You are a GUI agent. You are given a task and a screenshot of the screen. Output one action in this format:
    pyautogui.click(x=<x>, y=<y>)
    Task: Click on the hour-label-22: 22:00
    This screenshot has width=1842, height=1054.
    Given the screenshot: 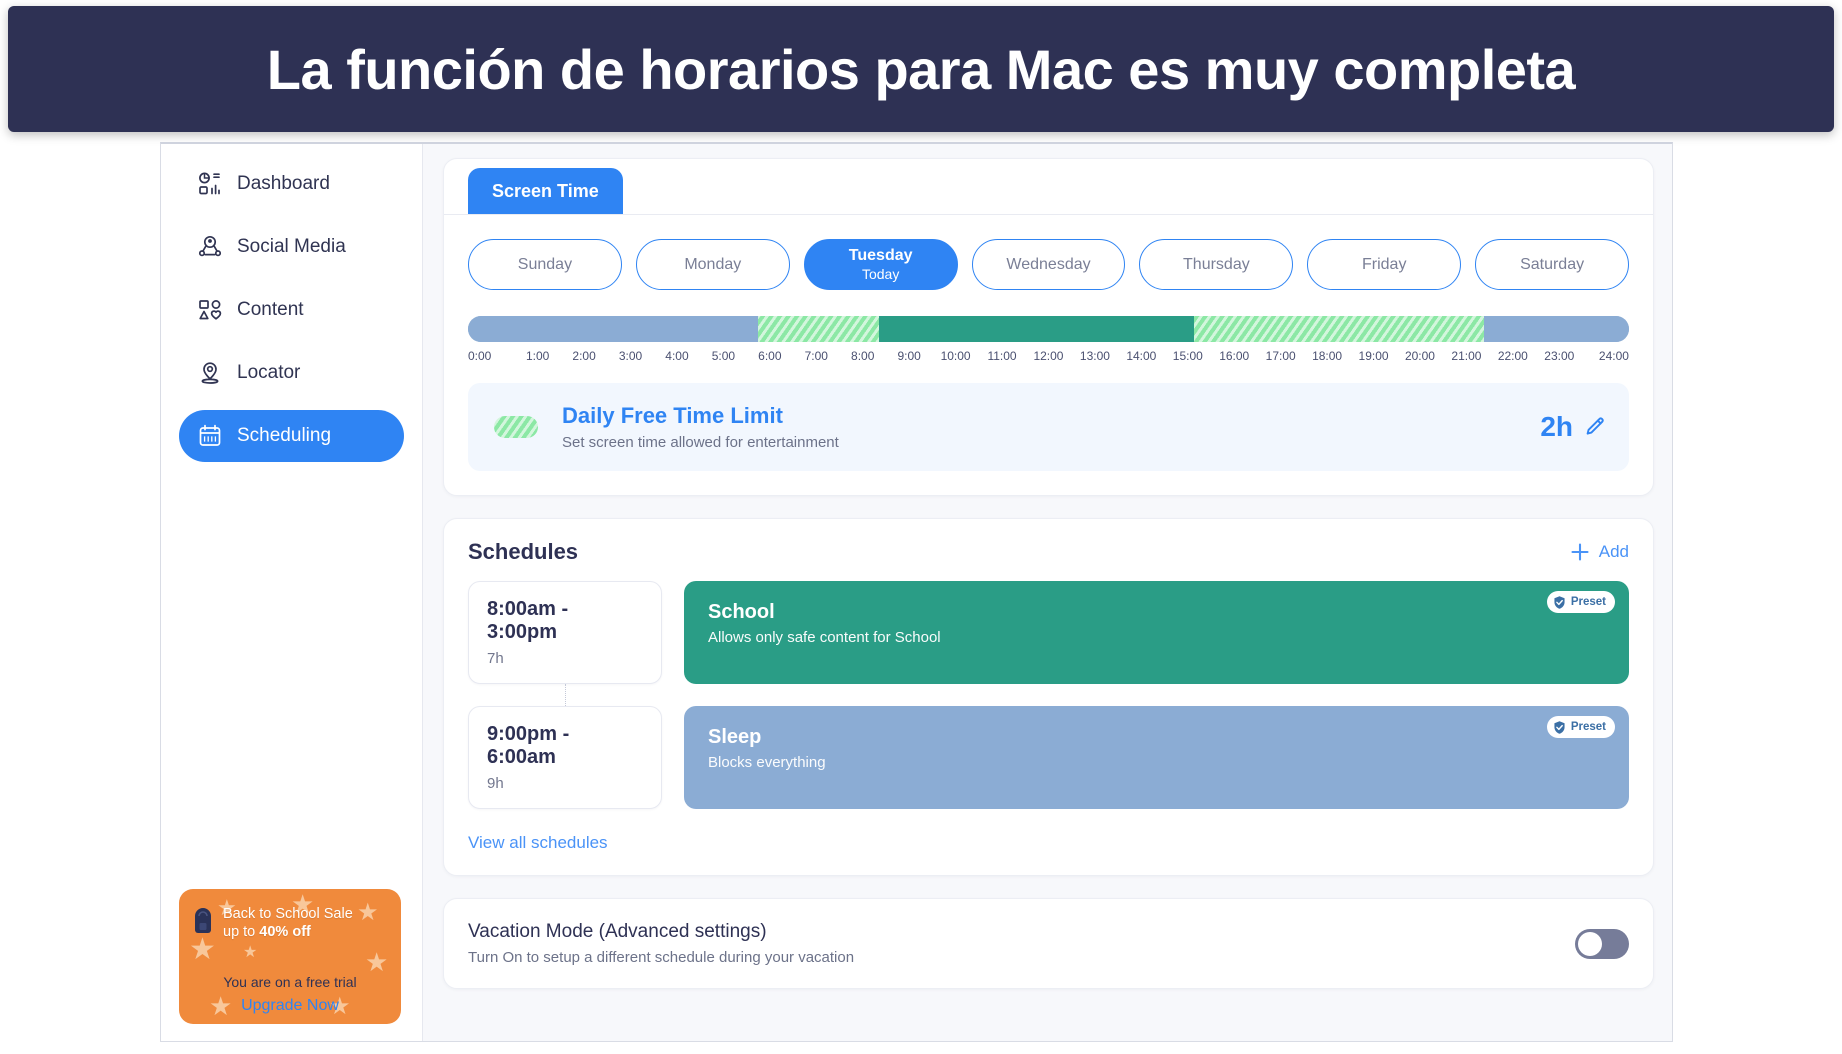 What is the action you would take?
    pyautogui.click(x=1512, y=356)
    